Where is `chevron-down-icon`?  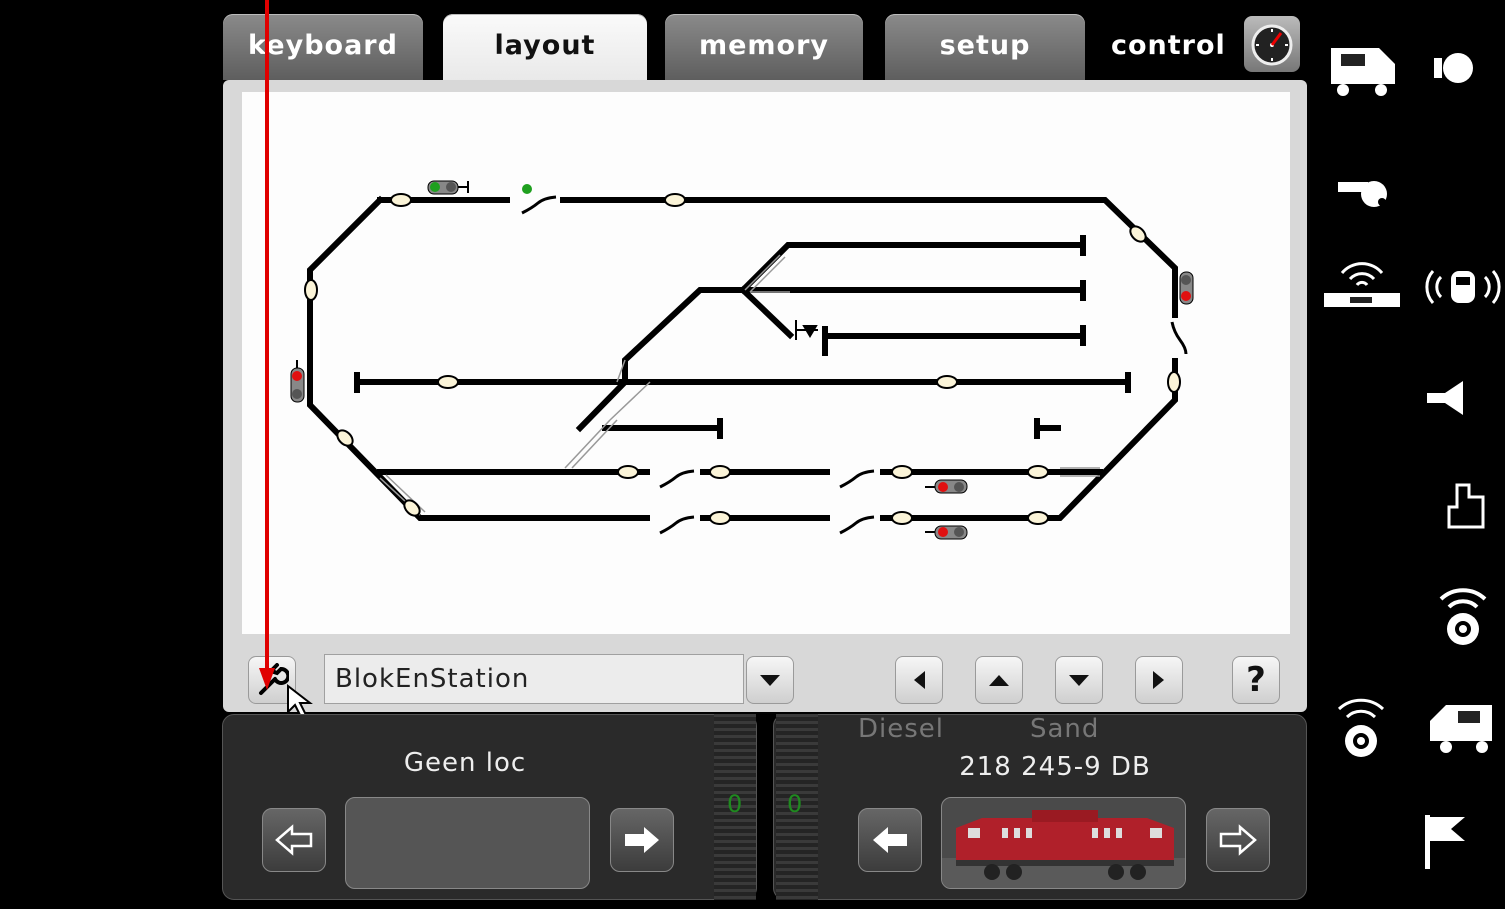 chevron-down-icon is located at coordinates (770, 680).